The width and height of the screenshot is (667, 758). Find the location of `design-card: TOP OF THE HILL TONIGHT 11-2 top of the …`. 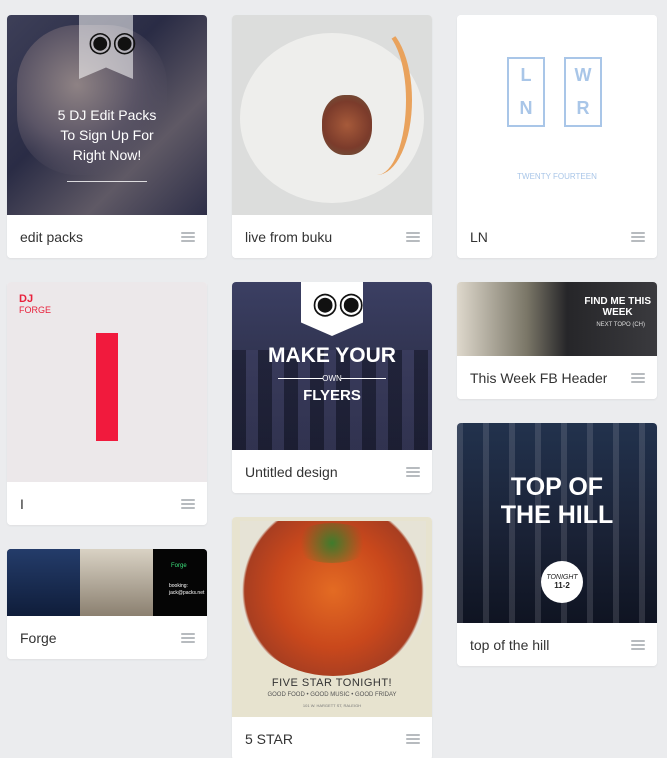

design-card: TOP OF THE HILL TONIGHT 11-2 top of the … is located at coordinates (557, 544).